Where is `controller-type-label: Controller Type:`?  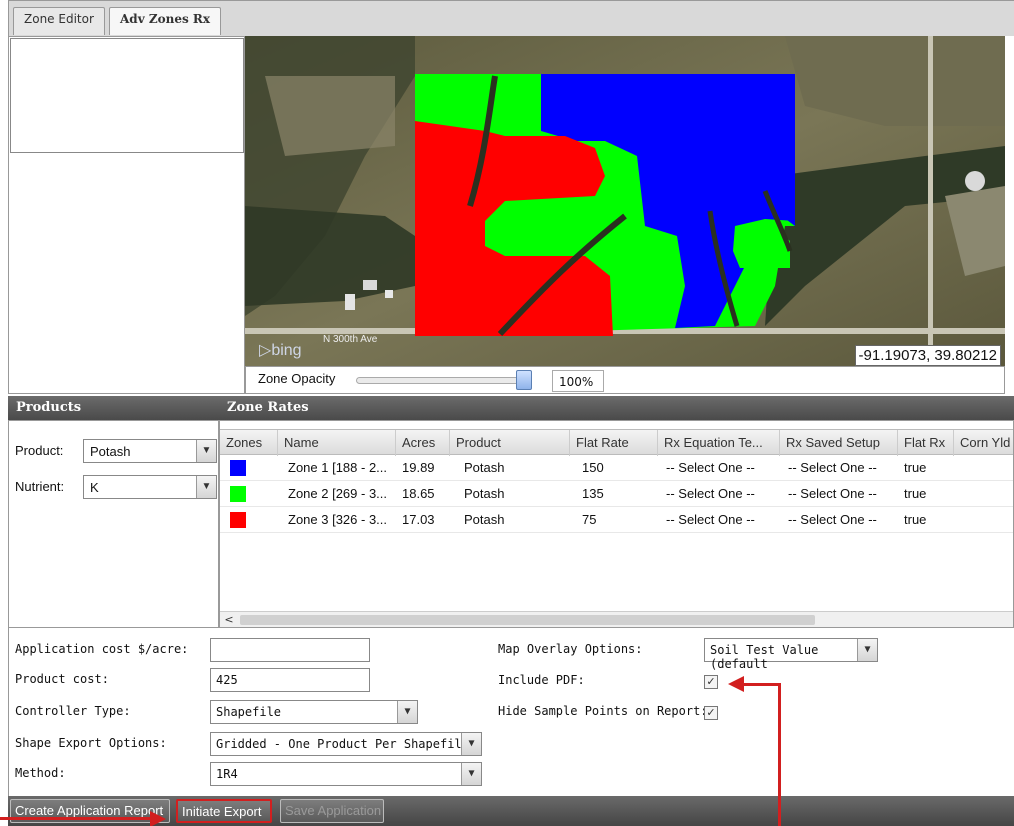 controller-type-label: Controller Type: is located at coordinates (73, 711).